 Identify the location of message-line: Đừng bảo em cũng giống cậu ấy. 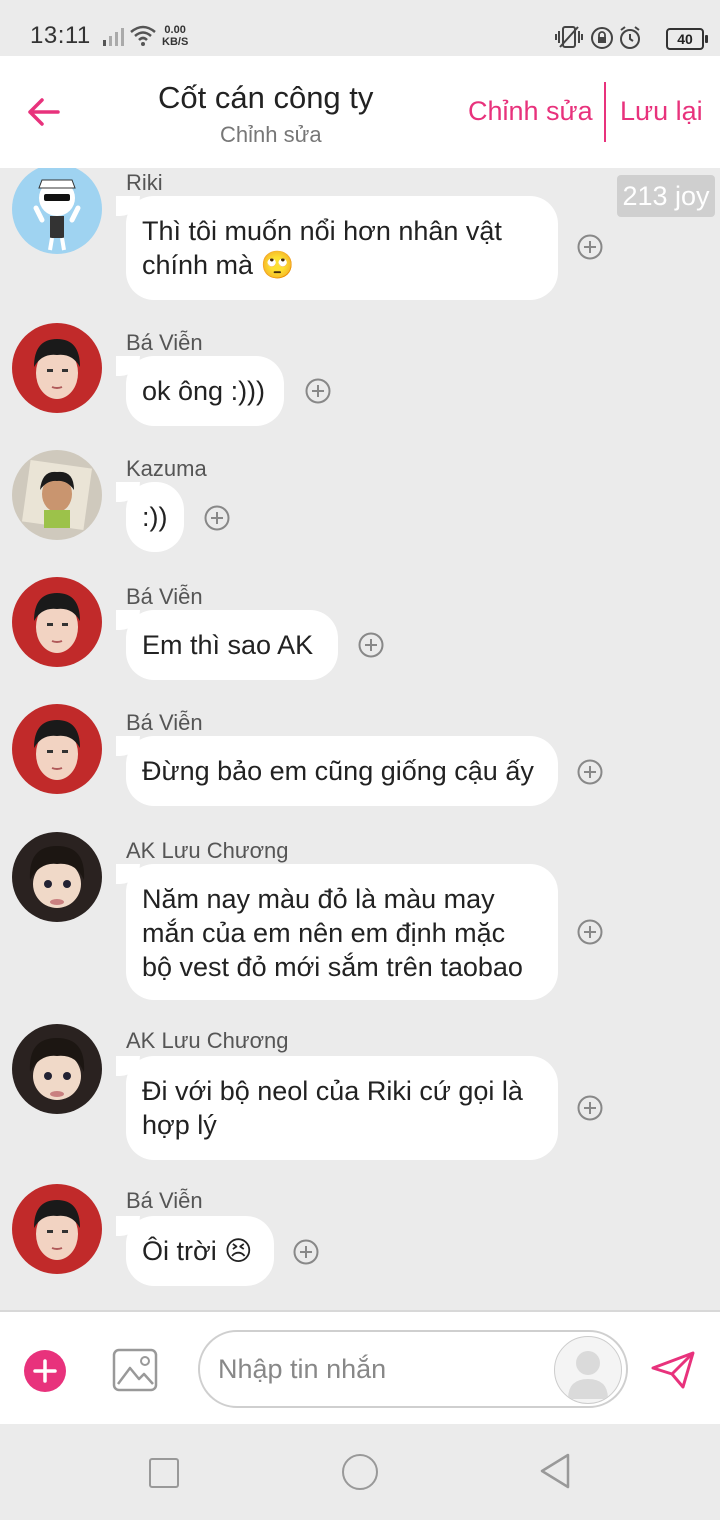
(338, 771).